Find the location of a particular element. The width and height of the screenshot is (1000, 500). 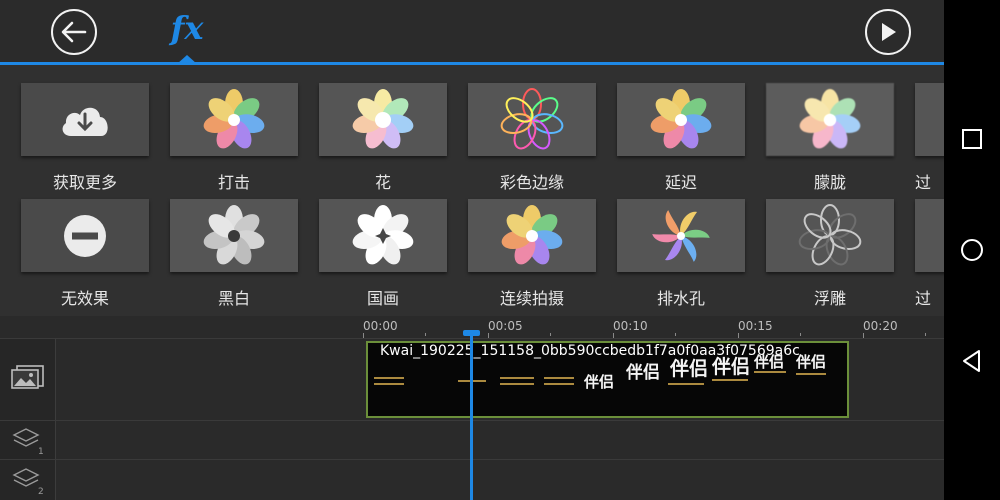

effect-hazy: 朦胧 is located at coordinates (830, 137).